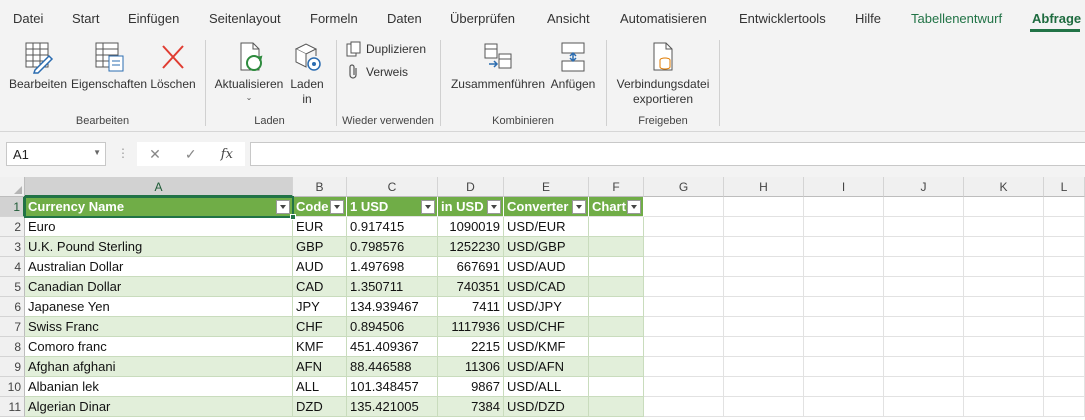  Describe the element at coordinates (12, 267) in the screenshot. I see `row-header-4: 4` at that location.